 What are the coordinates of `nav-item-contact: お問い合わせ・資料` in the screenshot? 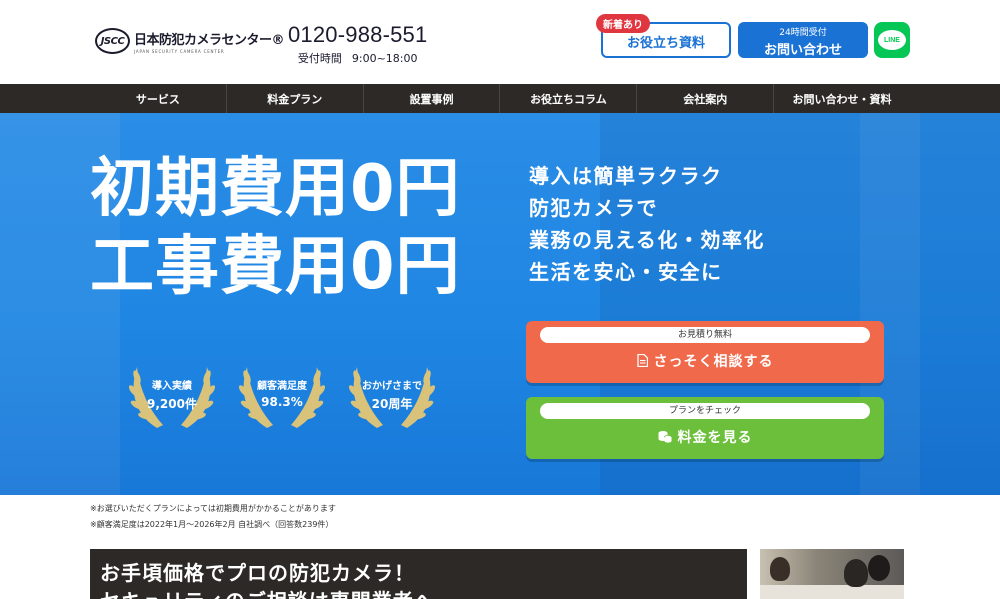 It's located at (841, 98).